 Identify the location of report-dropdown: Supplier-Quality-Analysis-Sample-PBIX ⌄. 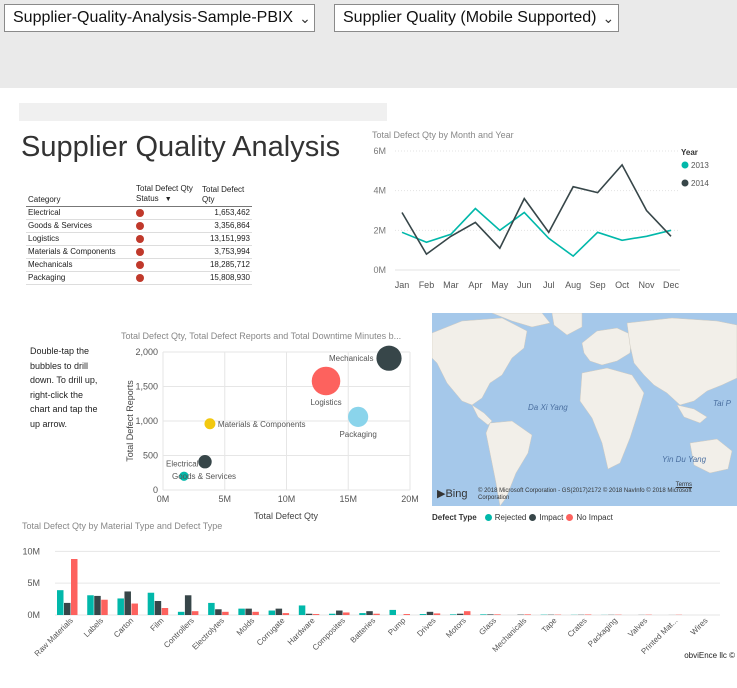
(159, 18).